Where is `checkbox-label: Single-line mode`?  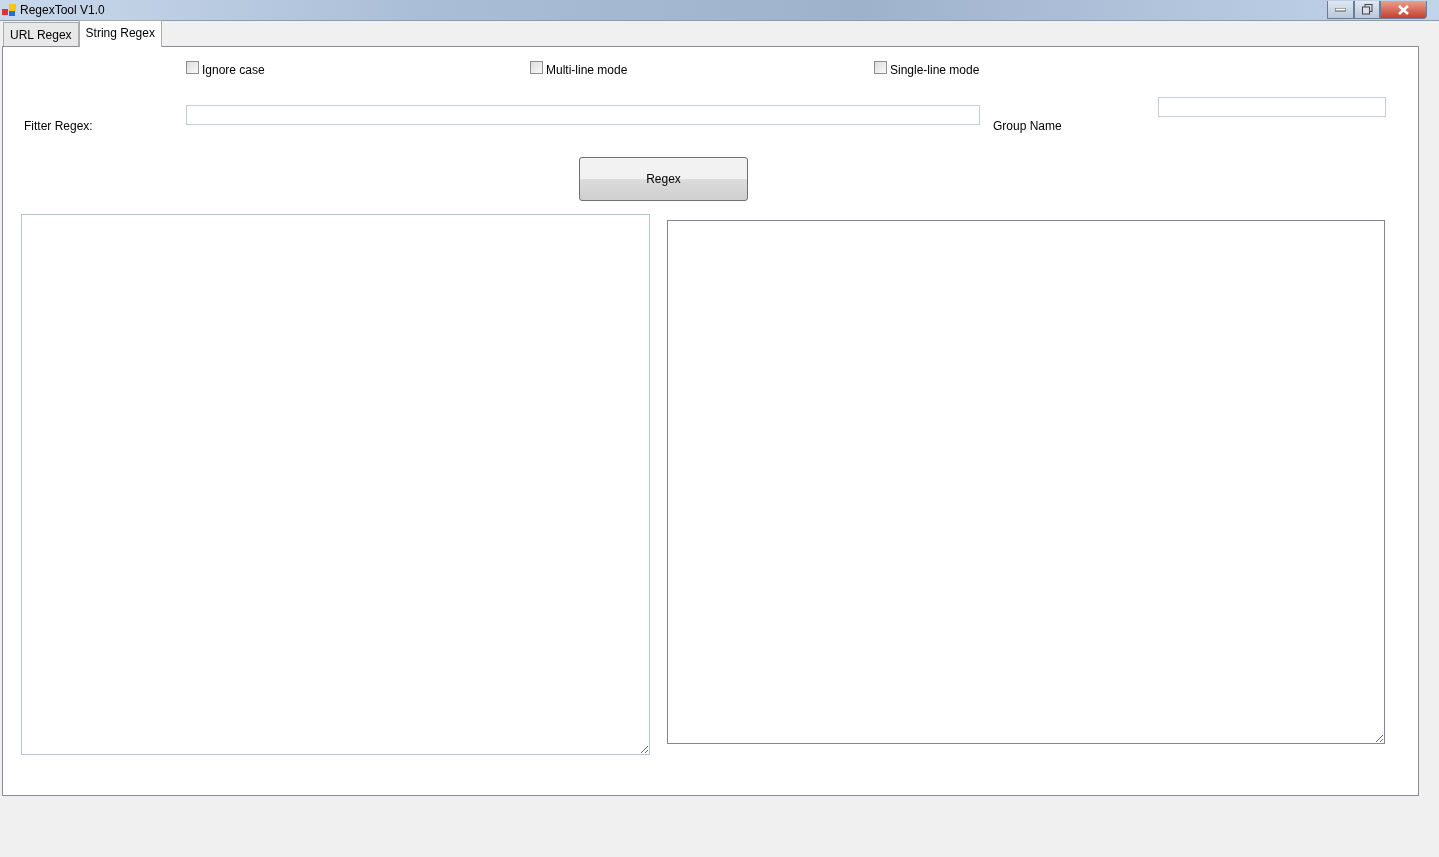 checkbox-label: Single-line mode is located at coordinates (935, 70).